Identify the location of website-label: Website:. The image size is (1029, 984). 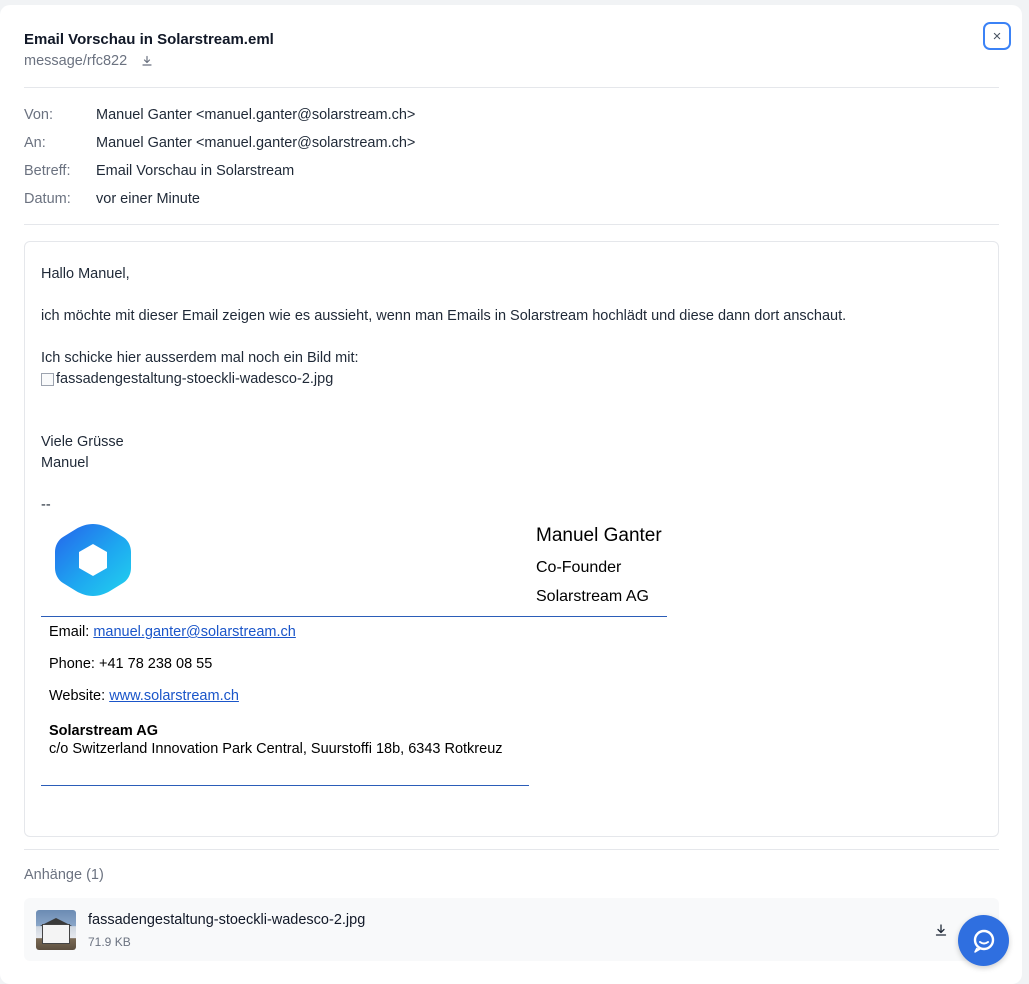
(77, 696).